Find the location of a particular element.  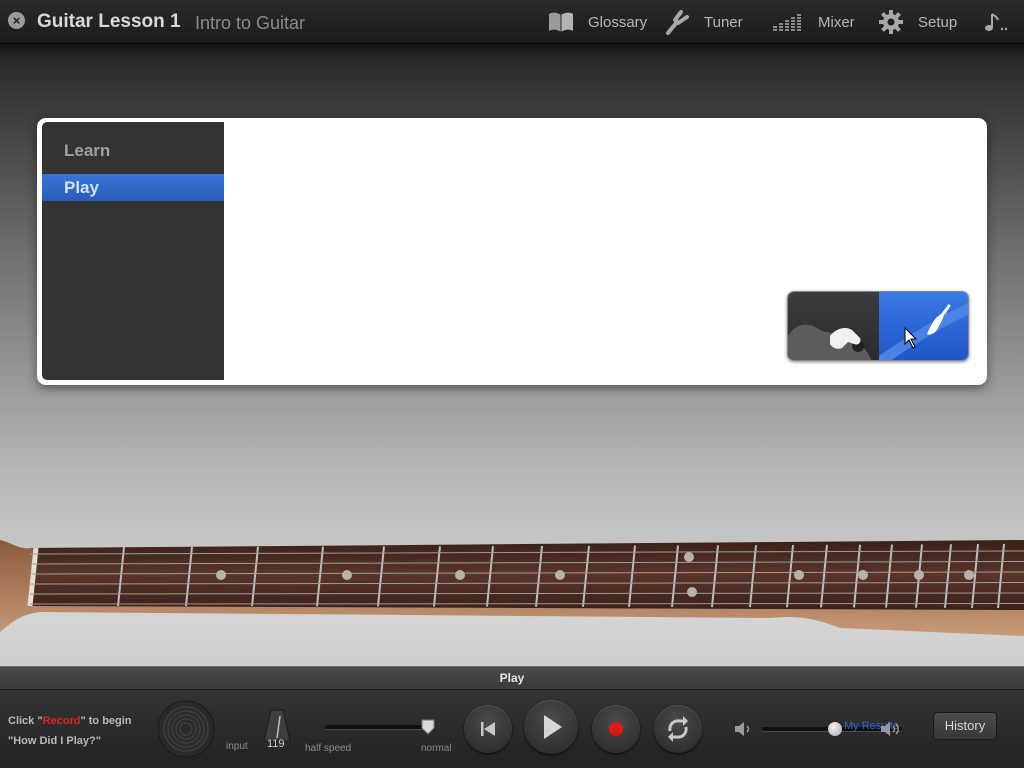

play-button is located at coordinates (551, 727).